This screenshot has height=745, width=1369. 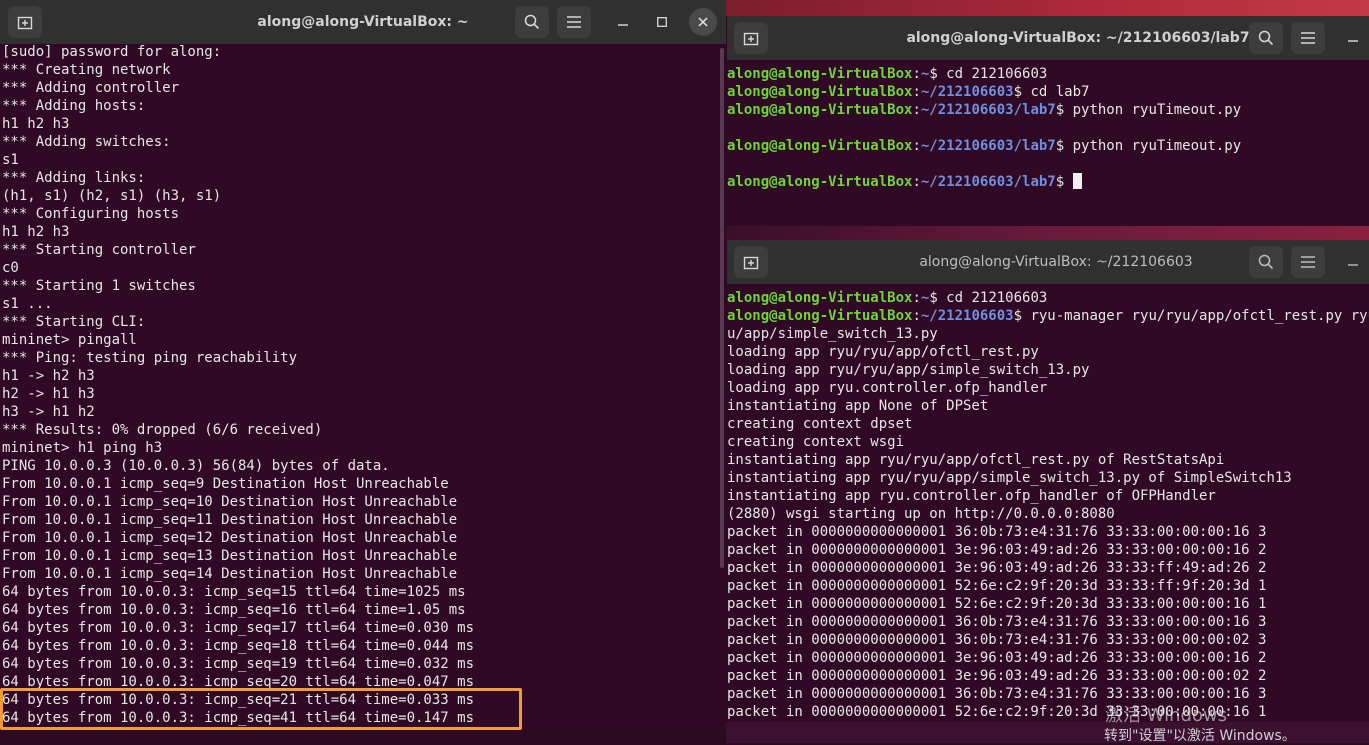 What do you see at coordinates (703, 22) in the screenshot?
I see `close-button` at bounding box center [703, 22].